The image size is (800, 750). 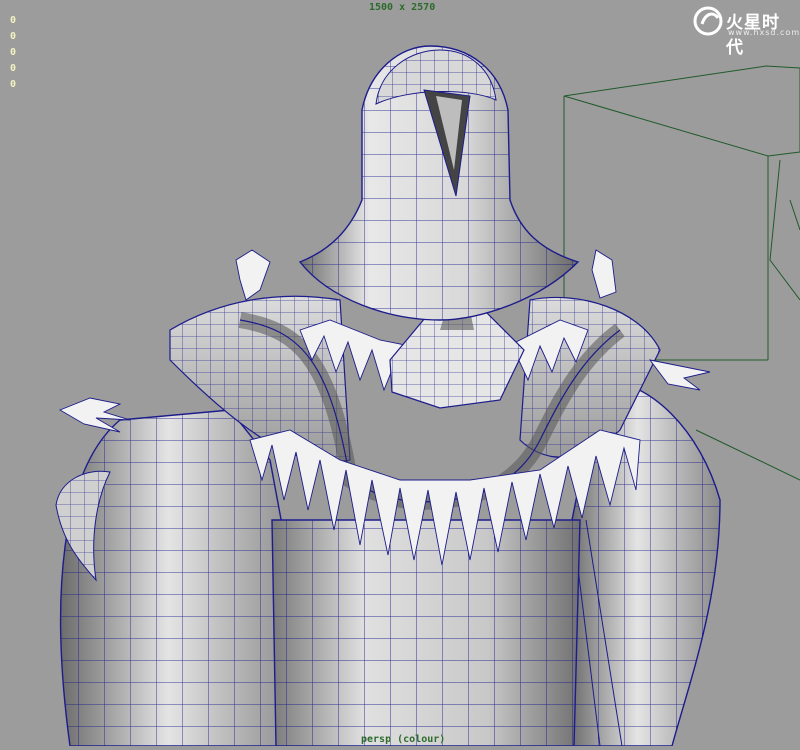 I want to click on camera-label: persp (colour), so click(x=403, y=739).